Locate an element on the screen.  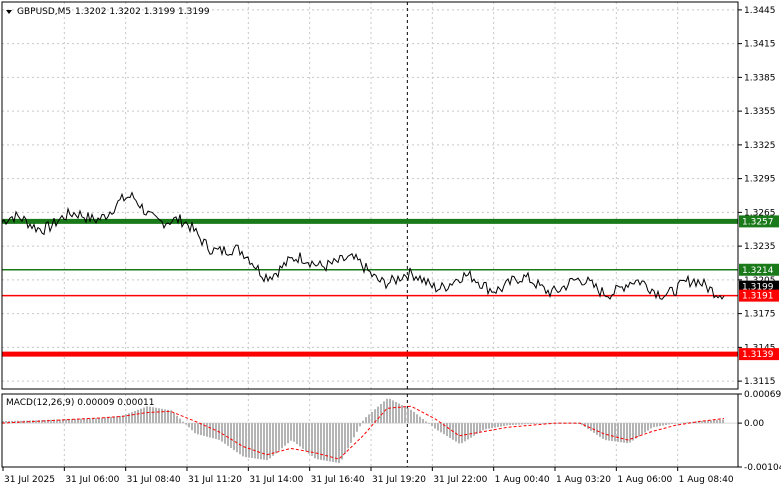
x-tick-label: 31 Jul 16:40 is located at coordinates (338, 480).